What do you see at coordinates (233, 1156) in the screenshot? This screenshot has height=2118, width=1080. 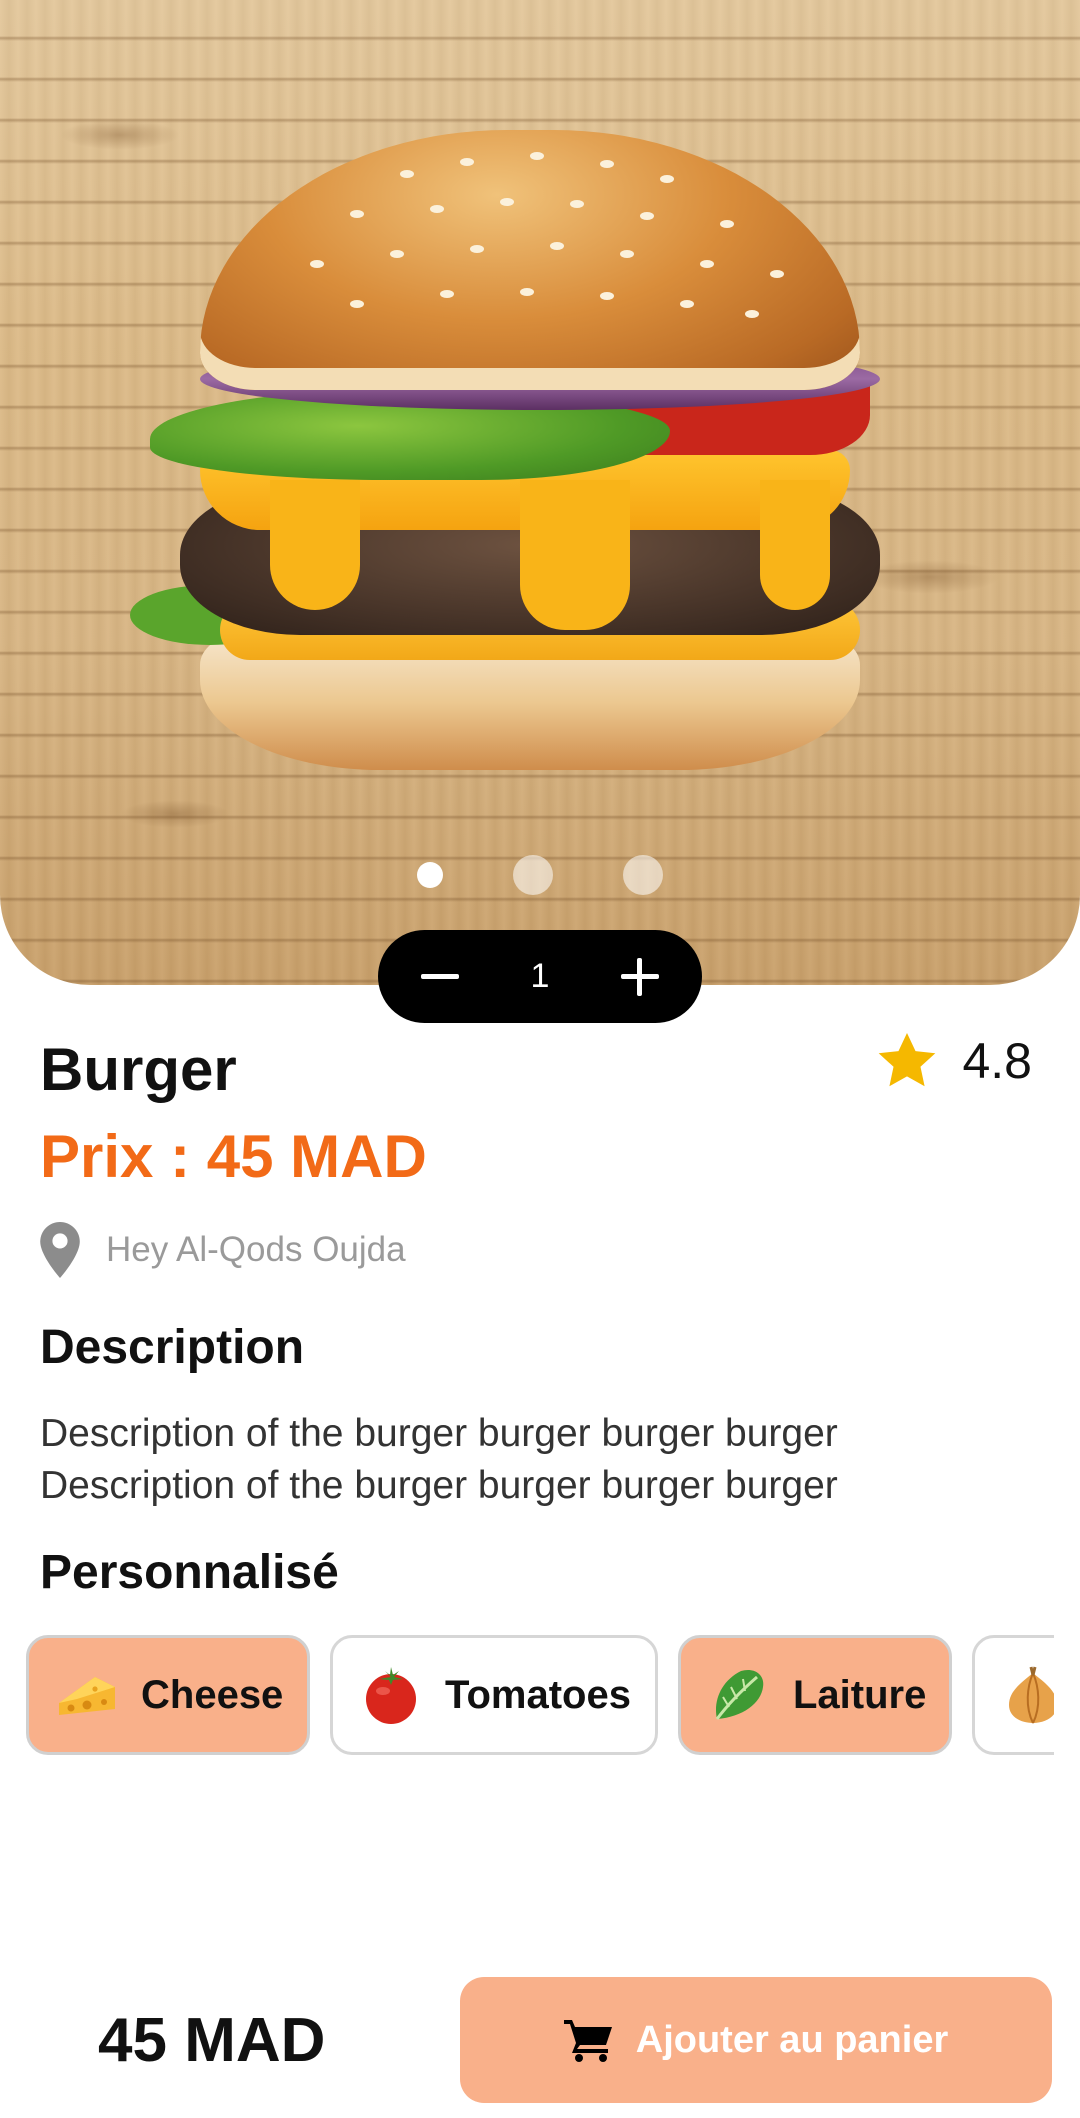 I see `product-price: Prix : 45 MAD` at bounding box center [233, 1156].